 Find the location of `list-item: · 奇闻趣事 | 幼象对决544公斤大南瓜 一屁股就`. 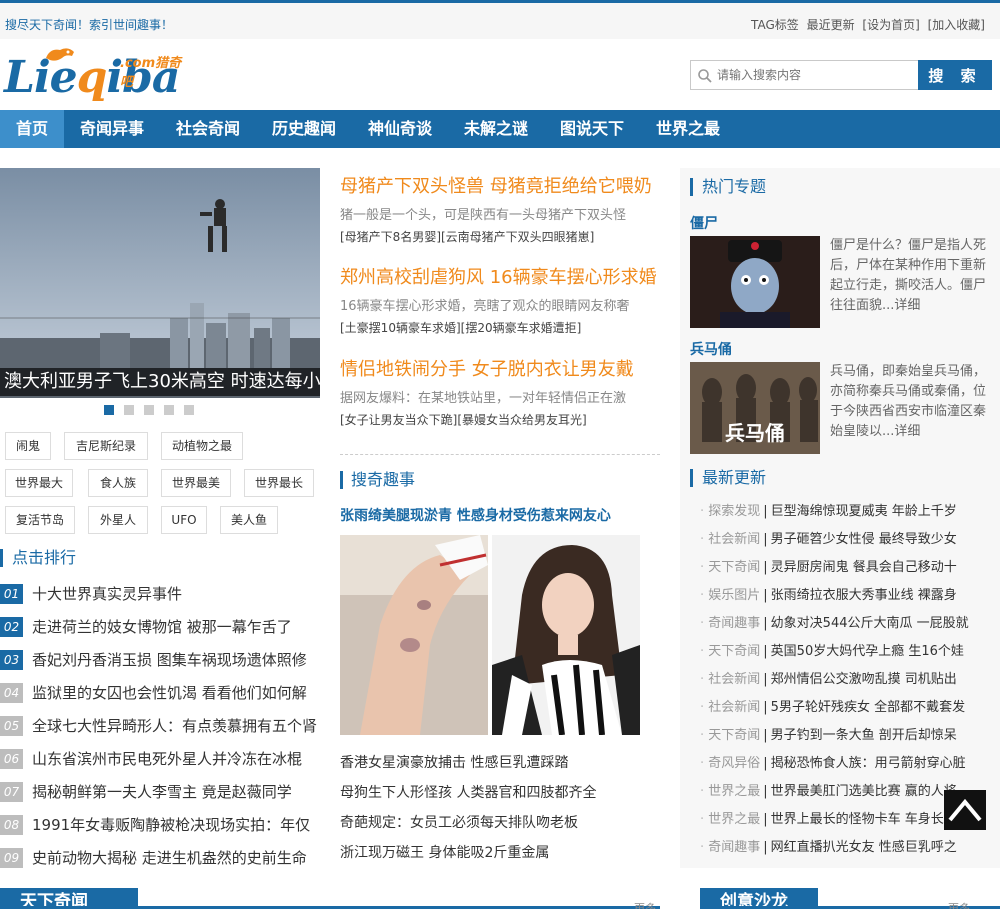

list-item: · 奇闻趣事 | 幼象对决544公斤大南瓜 一屁股就 is located at coordinates (850, 626).